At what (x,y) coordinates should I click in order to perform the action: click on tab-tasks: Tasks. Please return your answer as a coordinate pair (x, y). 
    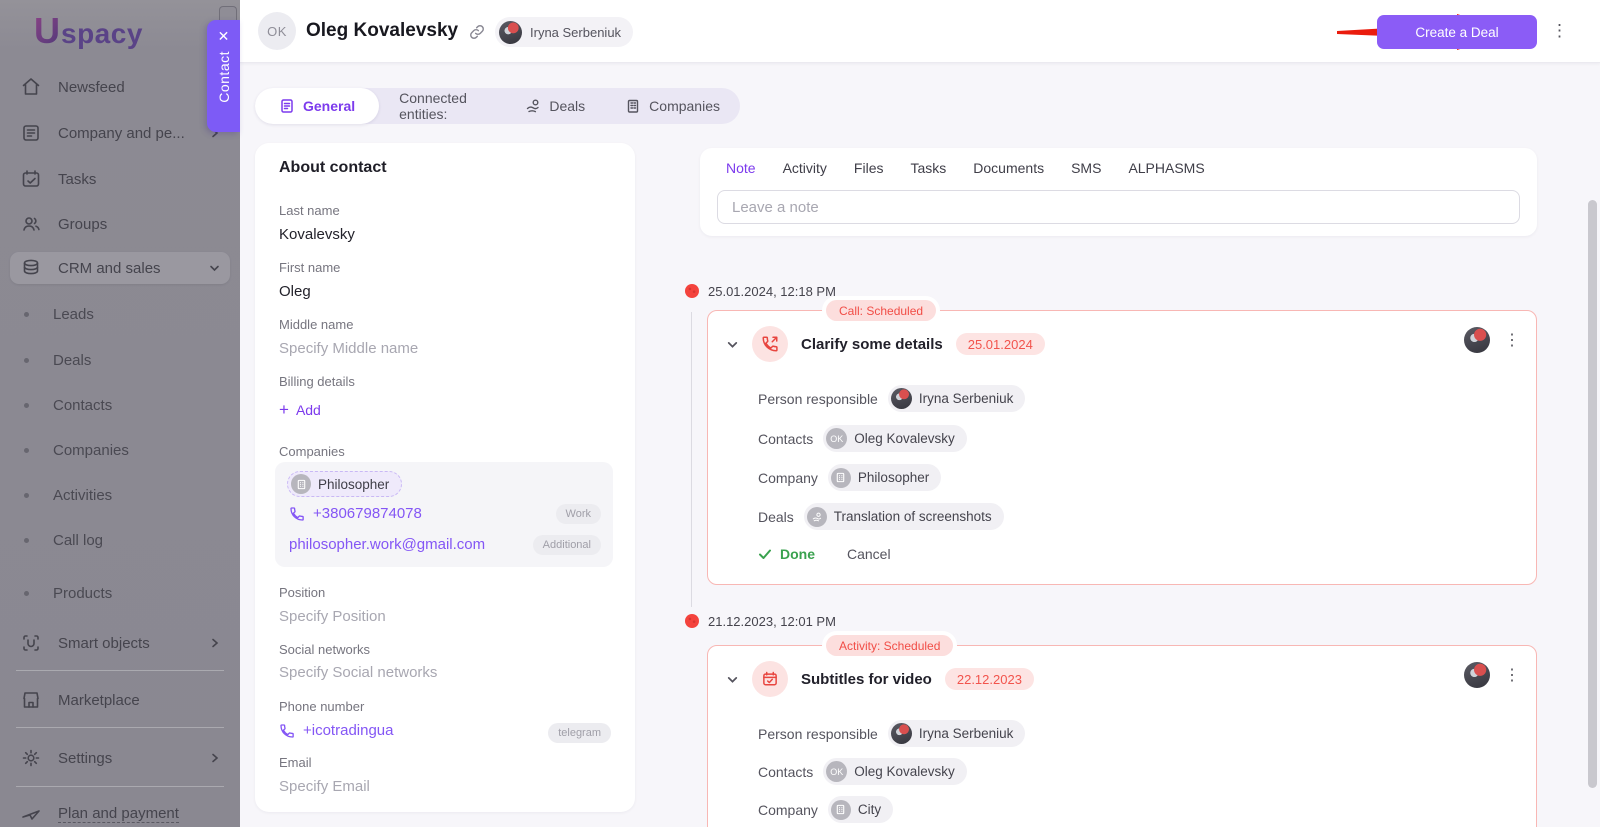
    Looking at the image, I should click on (928, 168).